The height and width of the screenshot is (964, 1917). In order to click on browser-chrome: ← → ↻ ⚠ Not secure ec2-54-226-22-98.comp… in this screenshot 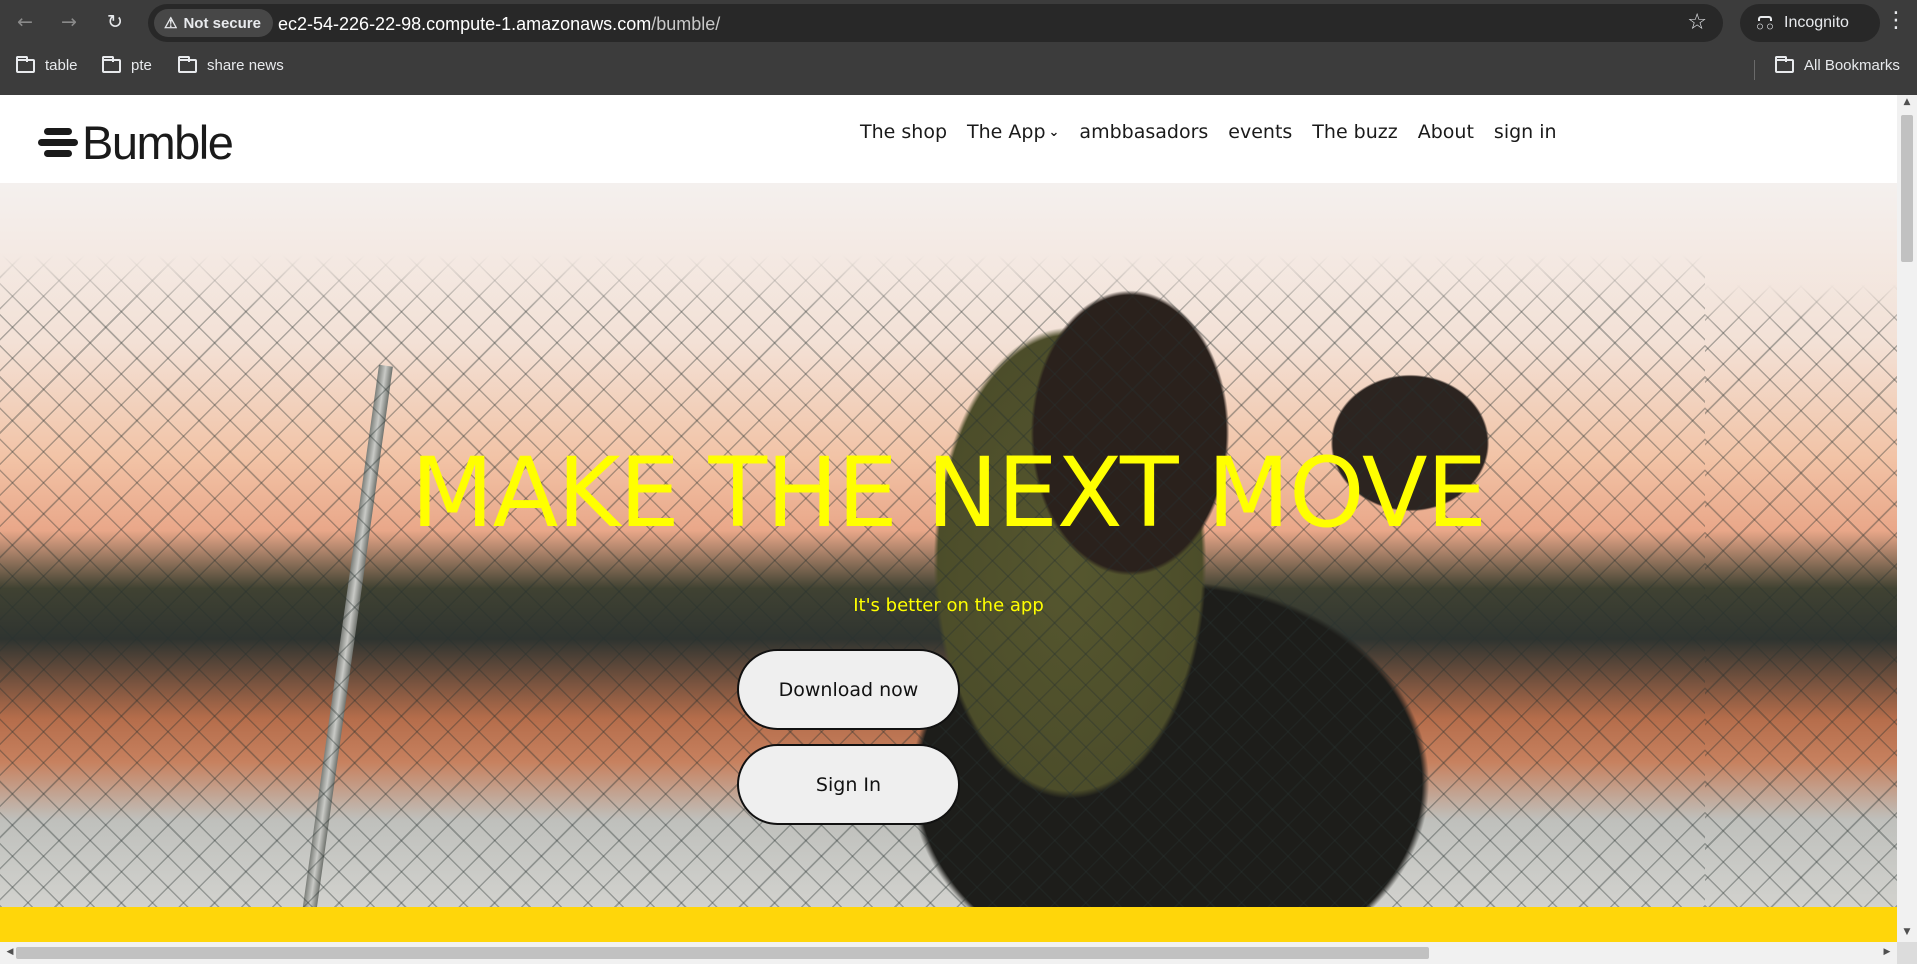, I will do `click(958, 47)`.